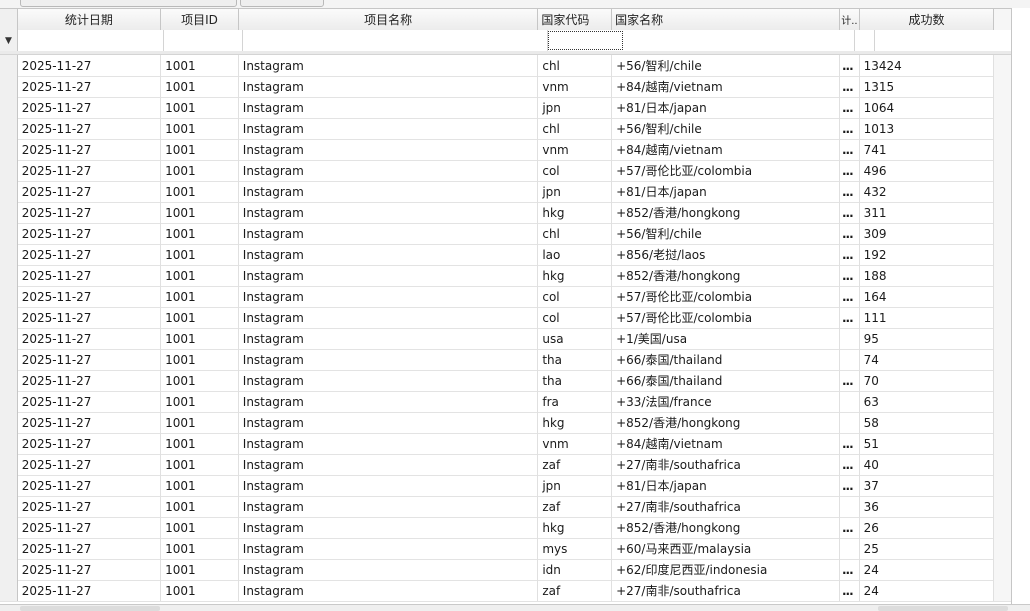 The height and width of the screenshot is (611, 1030). What do you see at coordinates (927, 296) in the screenshot?
I see `cell-success-count: 164` at bounding box center [927, 296].